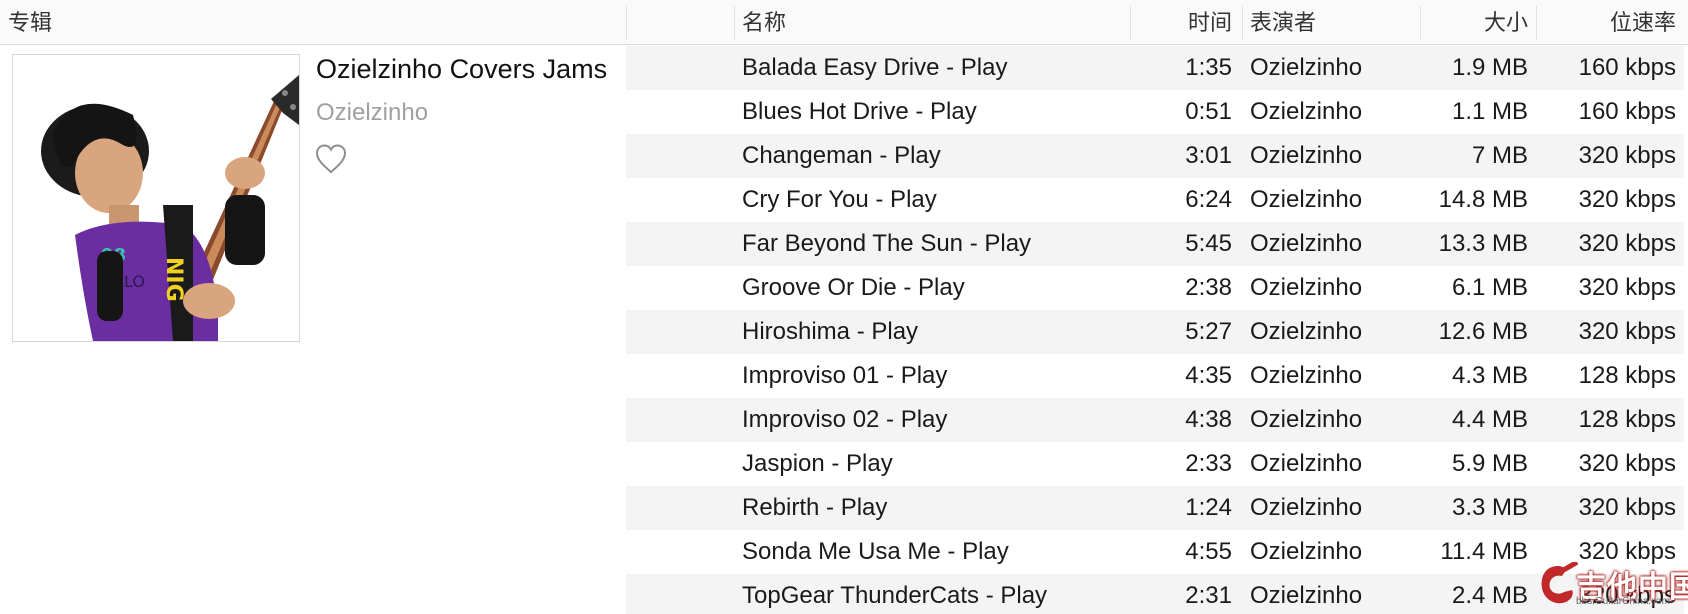 This screenshot has width=1688, height=614. What do you see at coordinates (1489, 463) in the screenshot?
I see `track-size: 5.9 MB` at bounding box center [1489, 463].